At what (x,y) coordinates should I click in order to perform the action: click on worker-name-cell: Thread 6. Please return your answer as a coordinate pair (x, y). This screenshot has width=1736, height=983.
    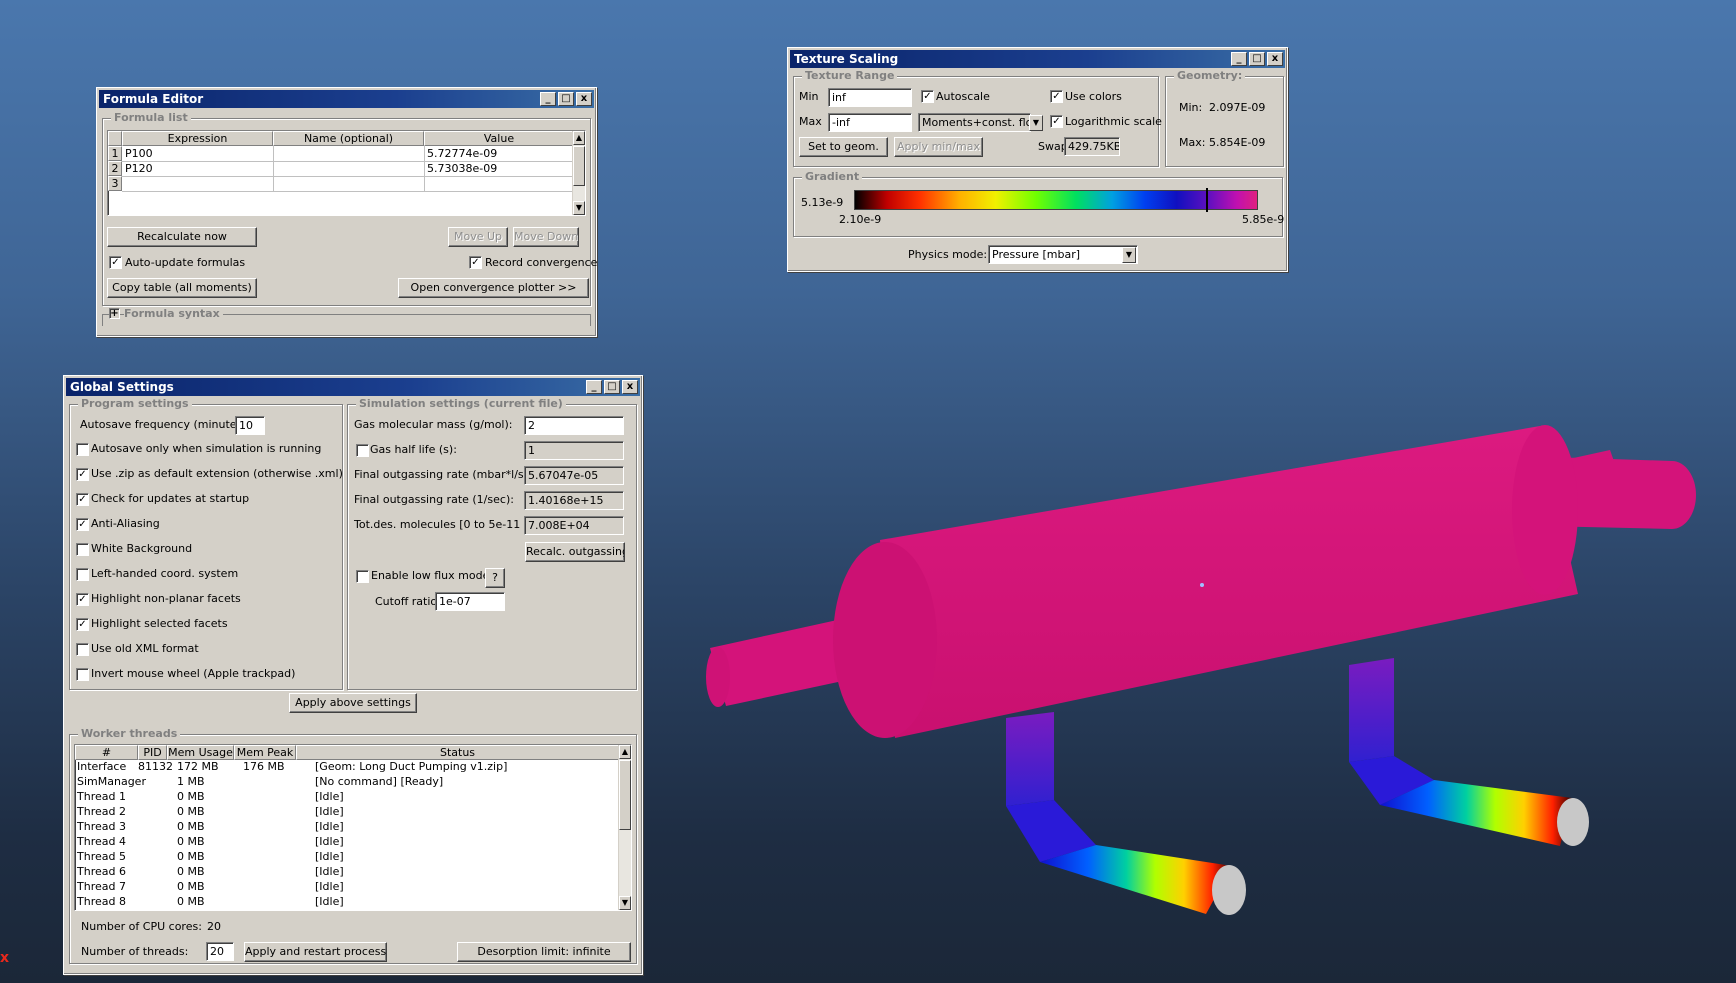
    Looking at the image, I should click on (101, 871).